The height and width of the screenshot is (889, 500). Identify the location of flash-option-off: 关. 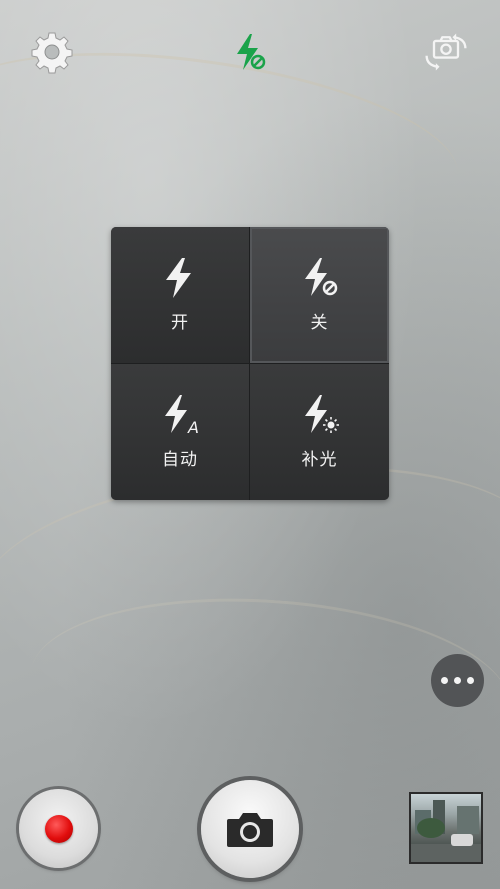
(319, 295).